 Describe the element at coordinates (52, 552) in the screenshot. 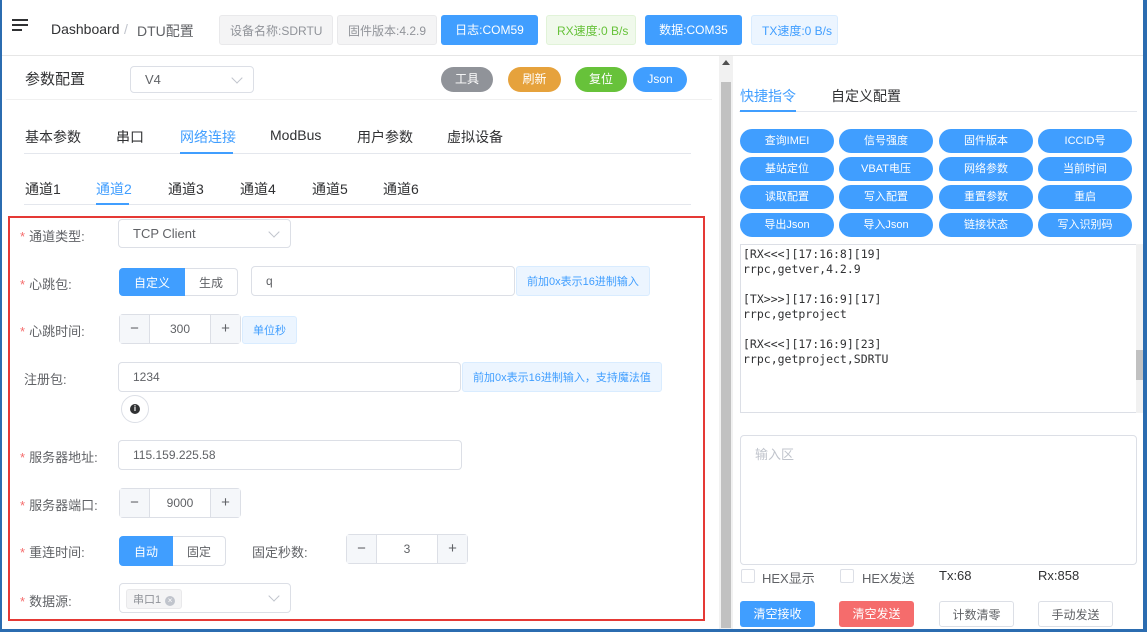

I see `reconnect-label: * 重连时间:` at that location.